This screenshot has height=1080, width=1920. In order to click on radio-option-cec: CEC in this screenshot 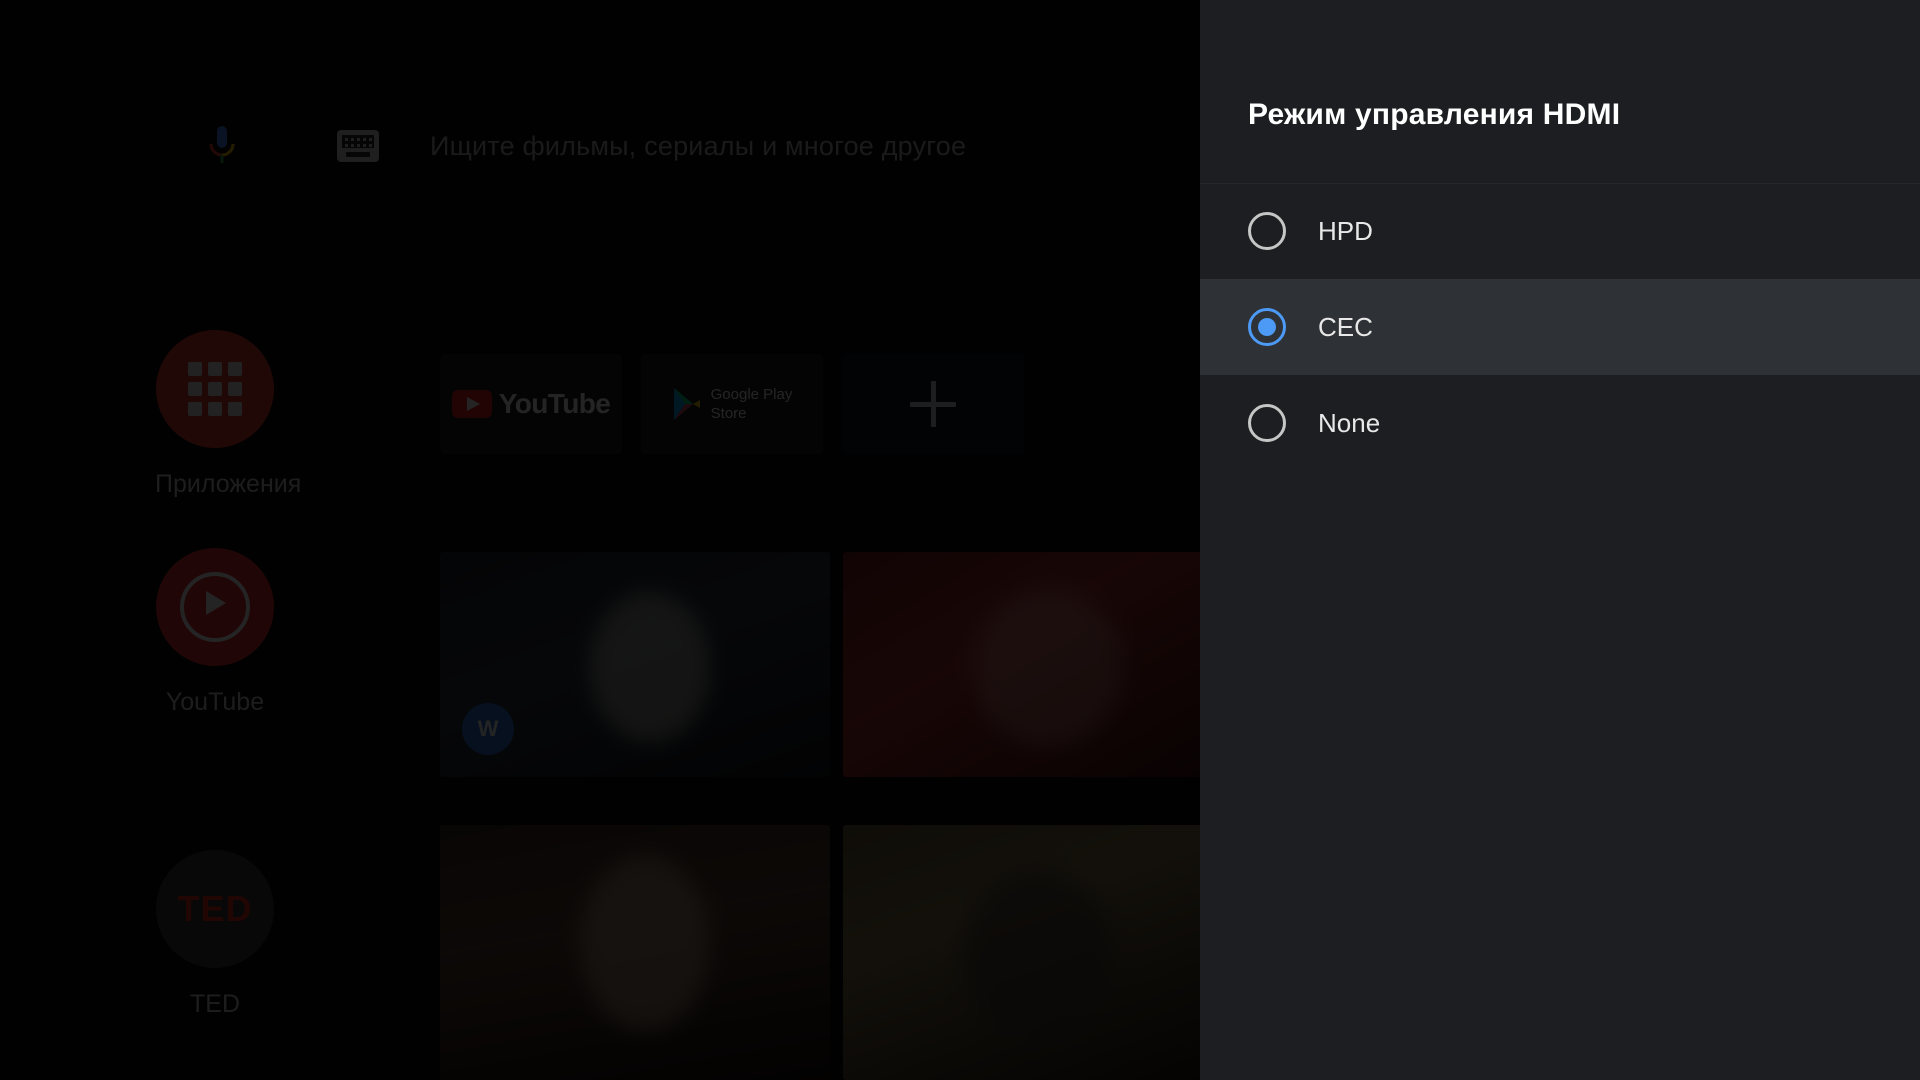, I will do `click(1560, 327)`.